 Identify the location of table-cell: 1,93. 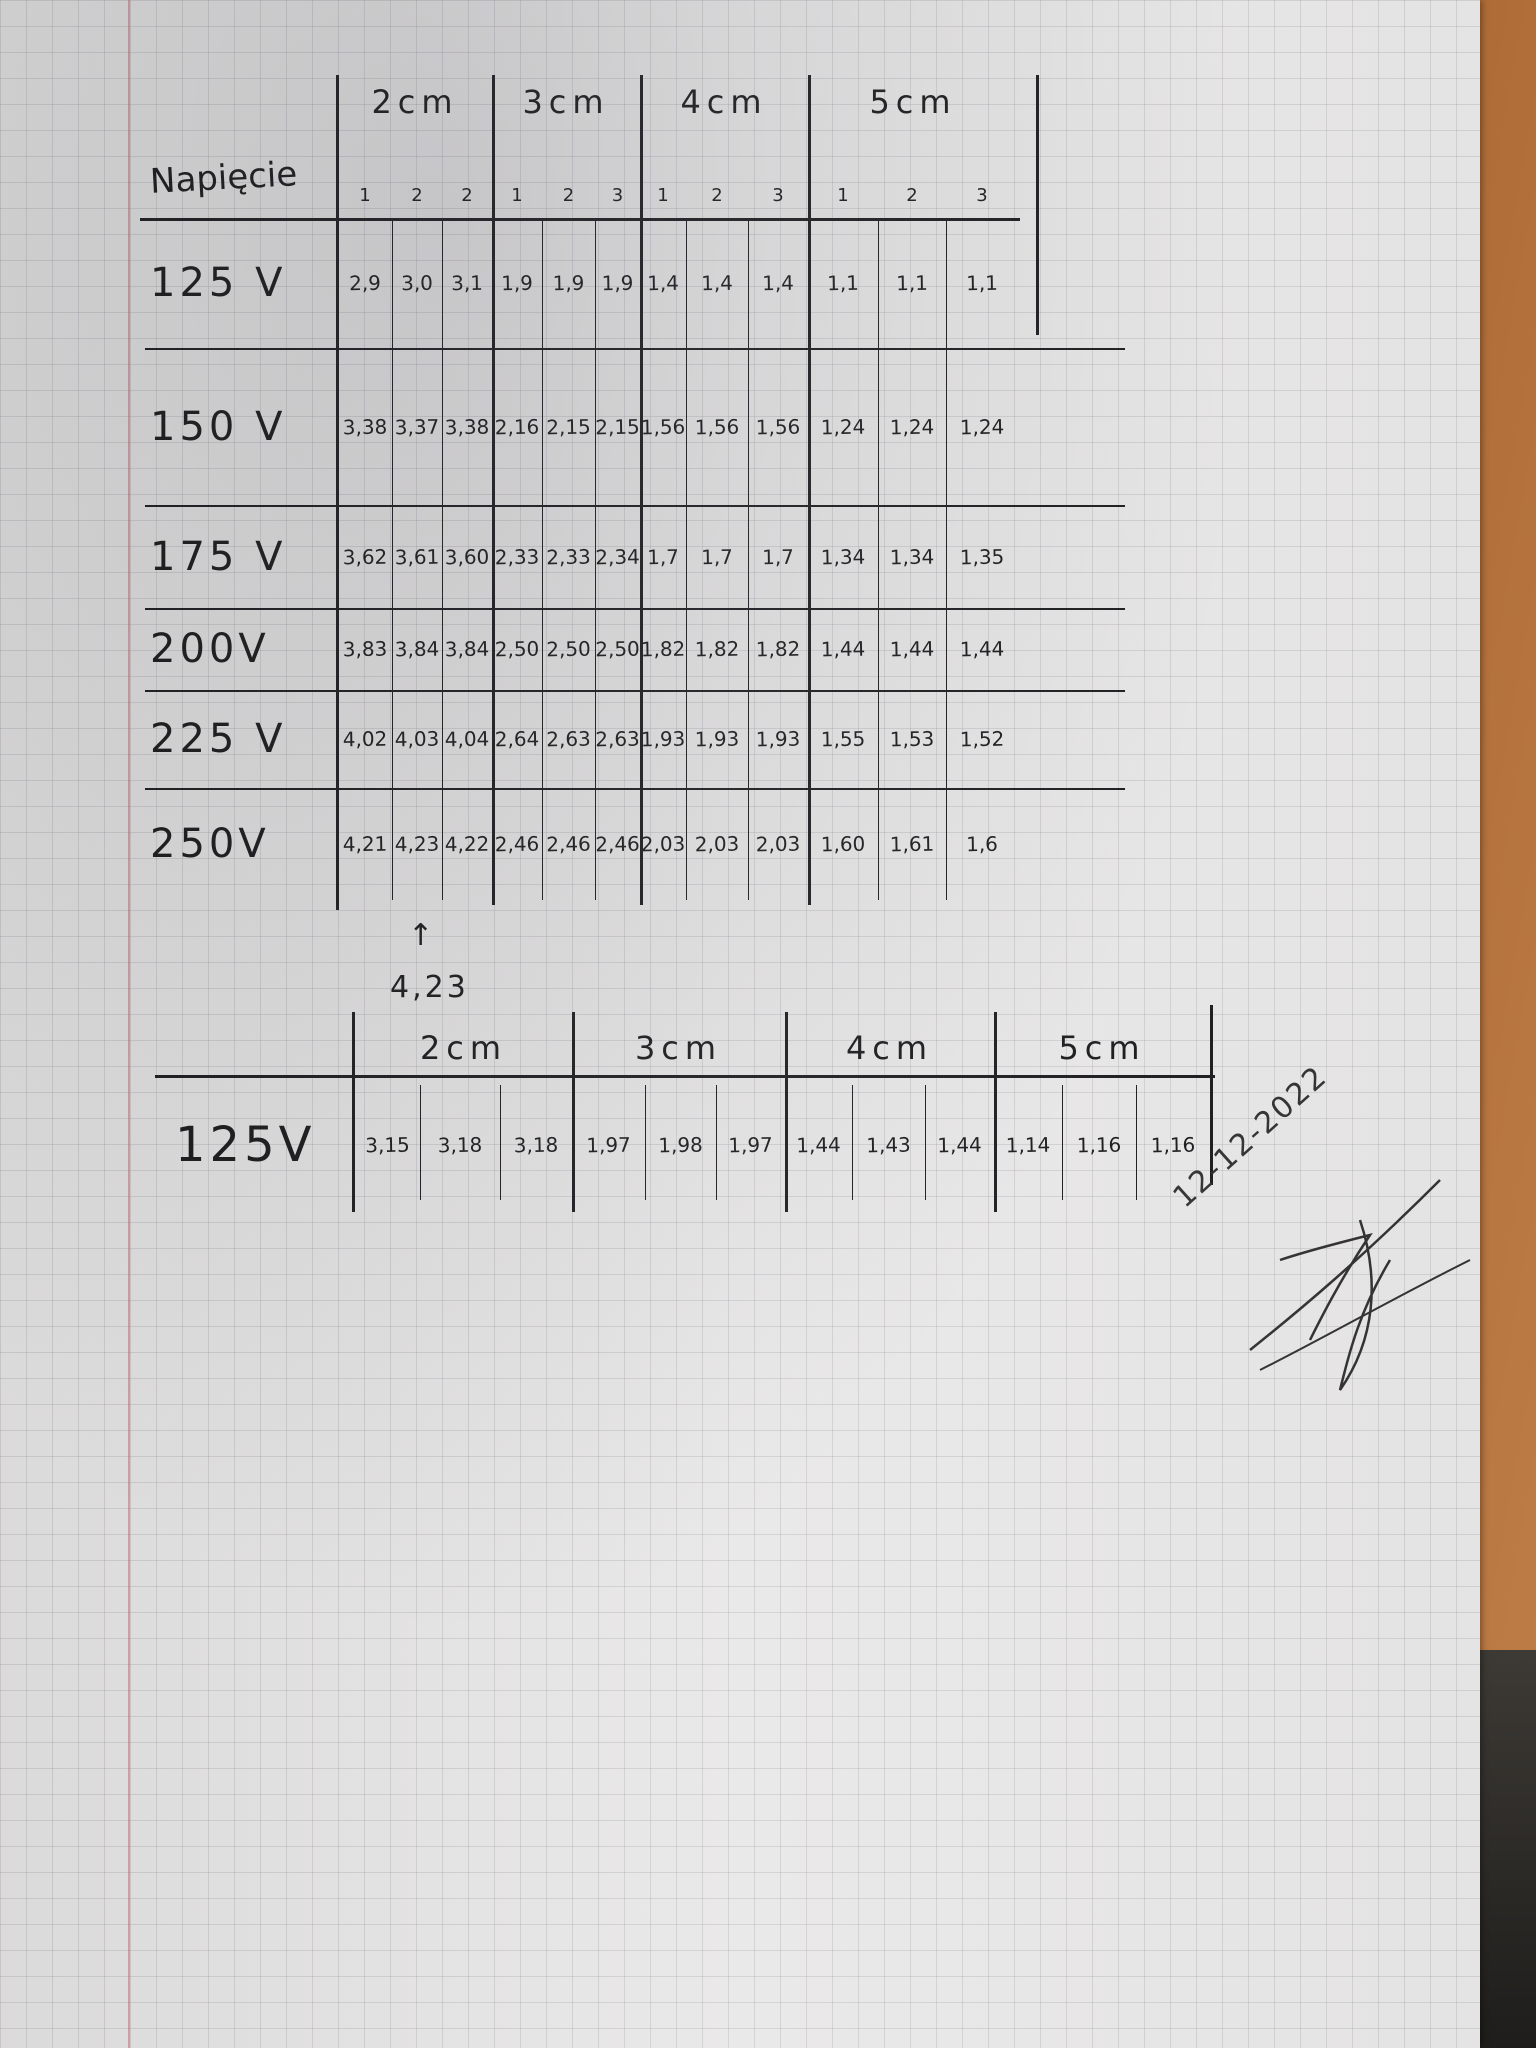
(663, 739).